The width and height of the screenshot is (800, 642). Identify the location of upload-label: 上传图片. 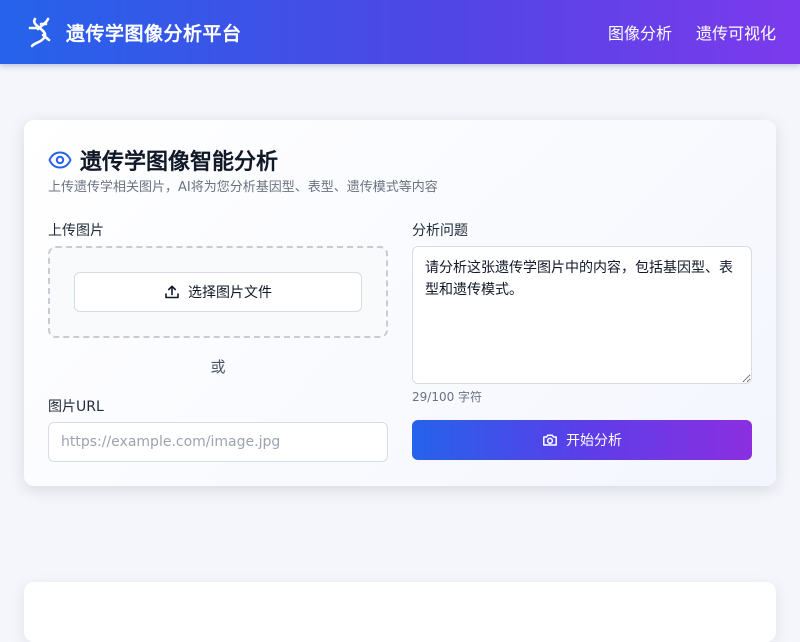
(76, 231).